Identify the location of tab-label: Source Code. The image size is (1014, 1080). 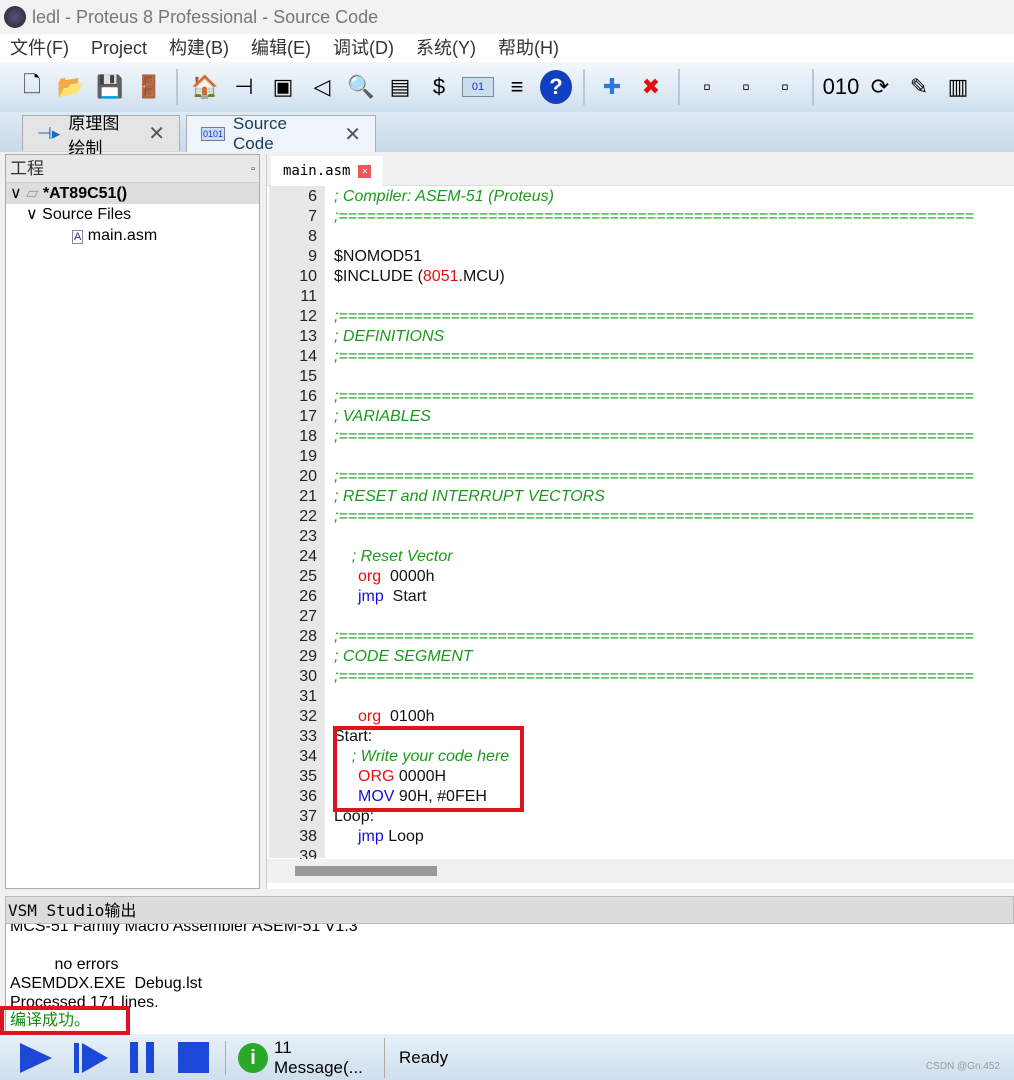
(260, 133).